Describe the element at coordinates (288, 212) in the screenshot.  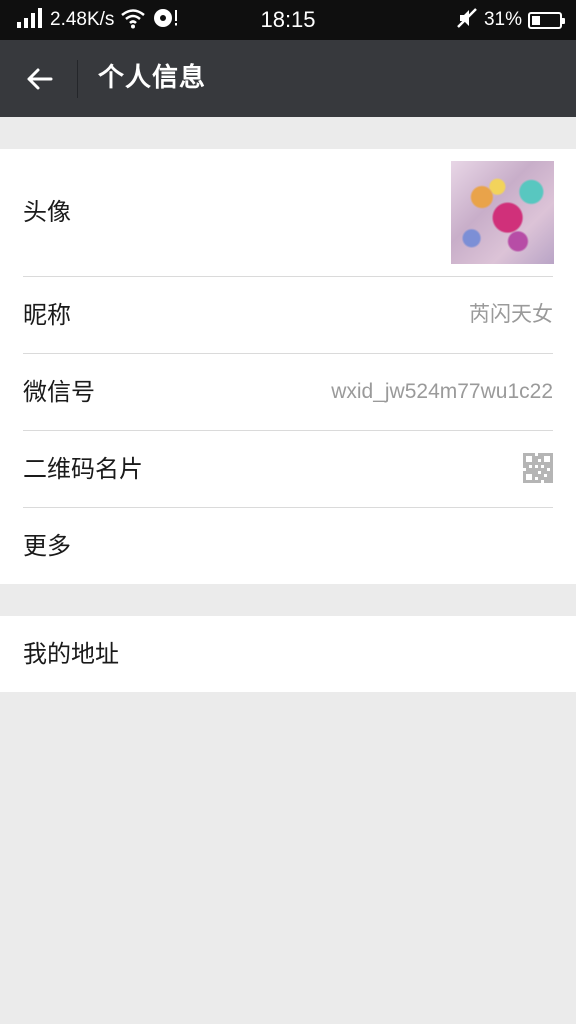
I see `avatar-row: 头像` at that location.